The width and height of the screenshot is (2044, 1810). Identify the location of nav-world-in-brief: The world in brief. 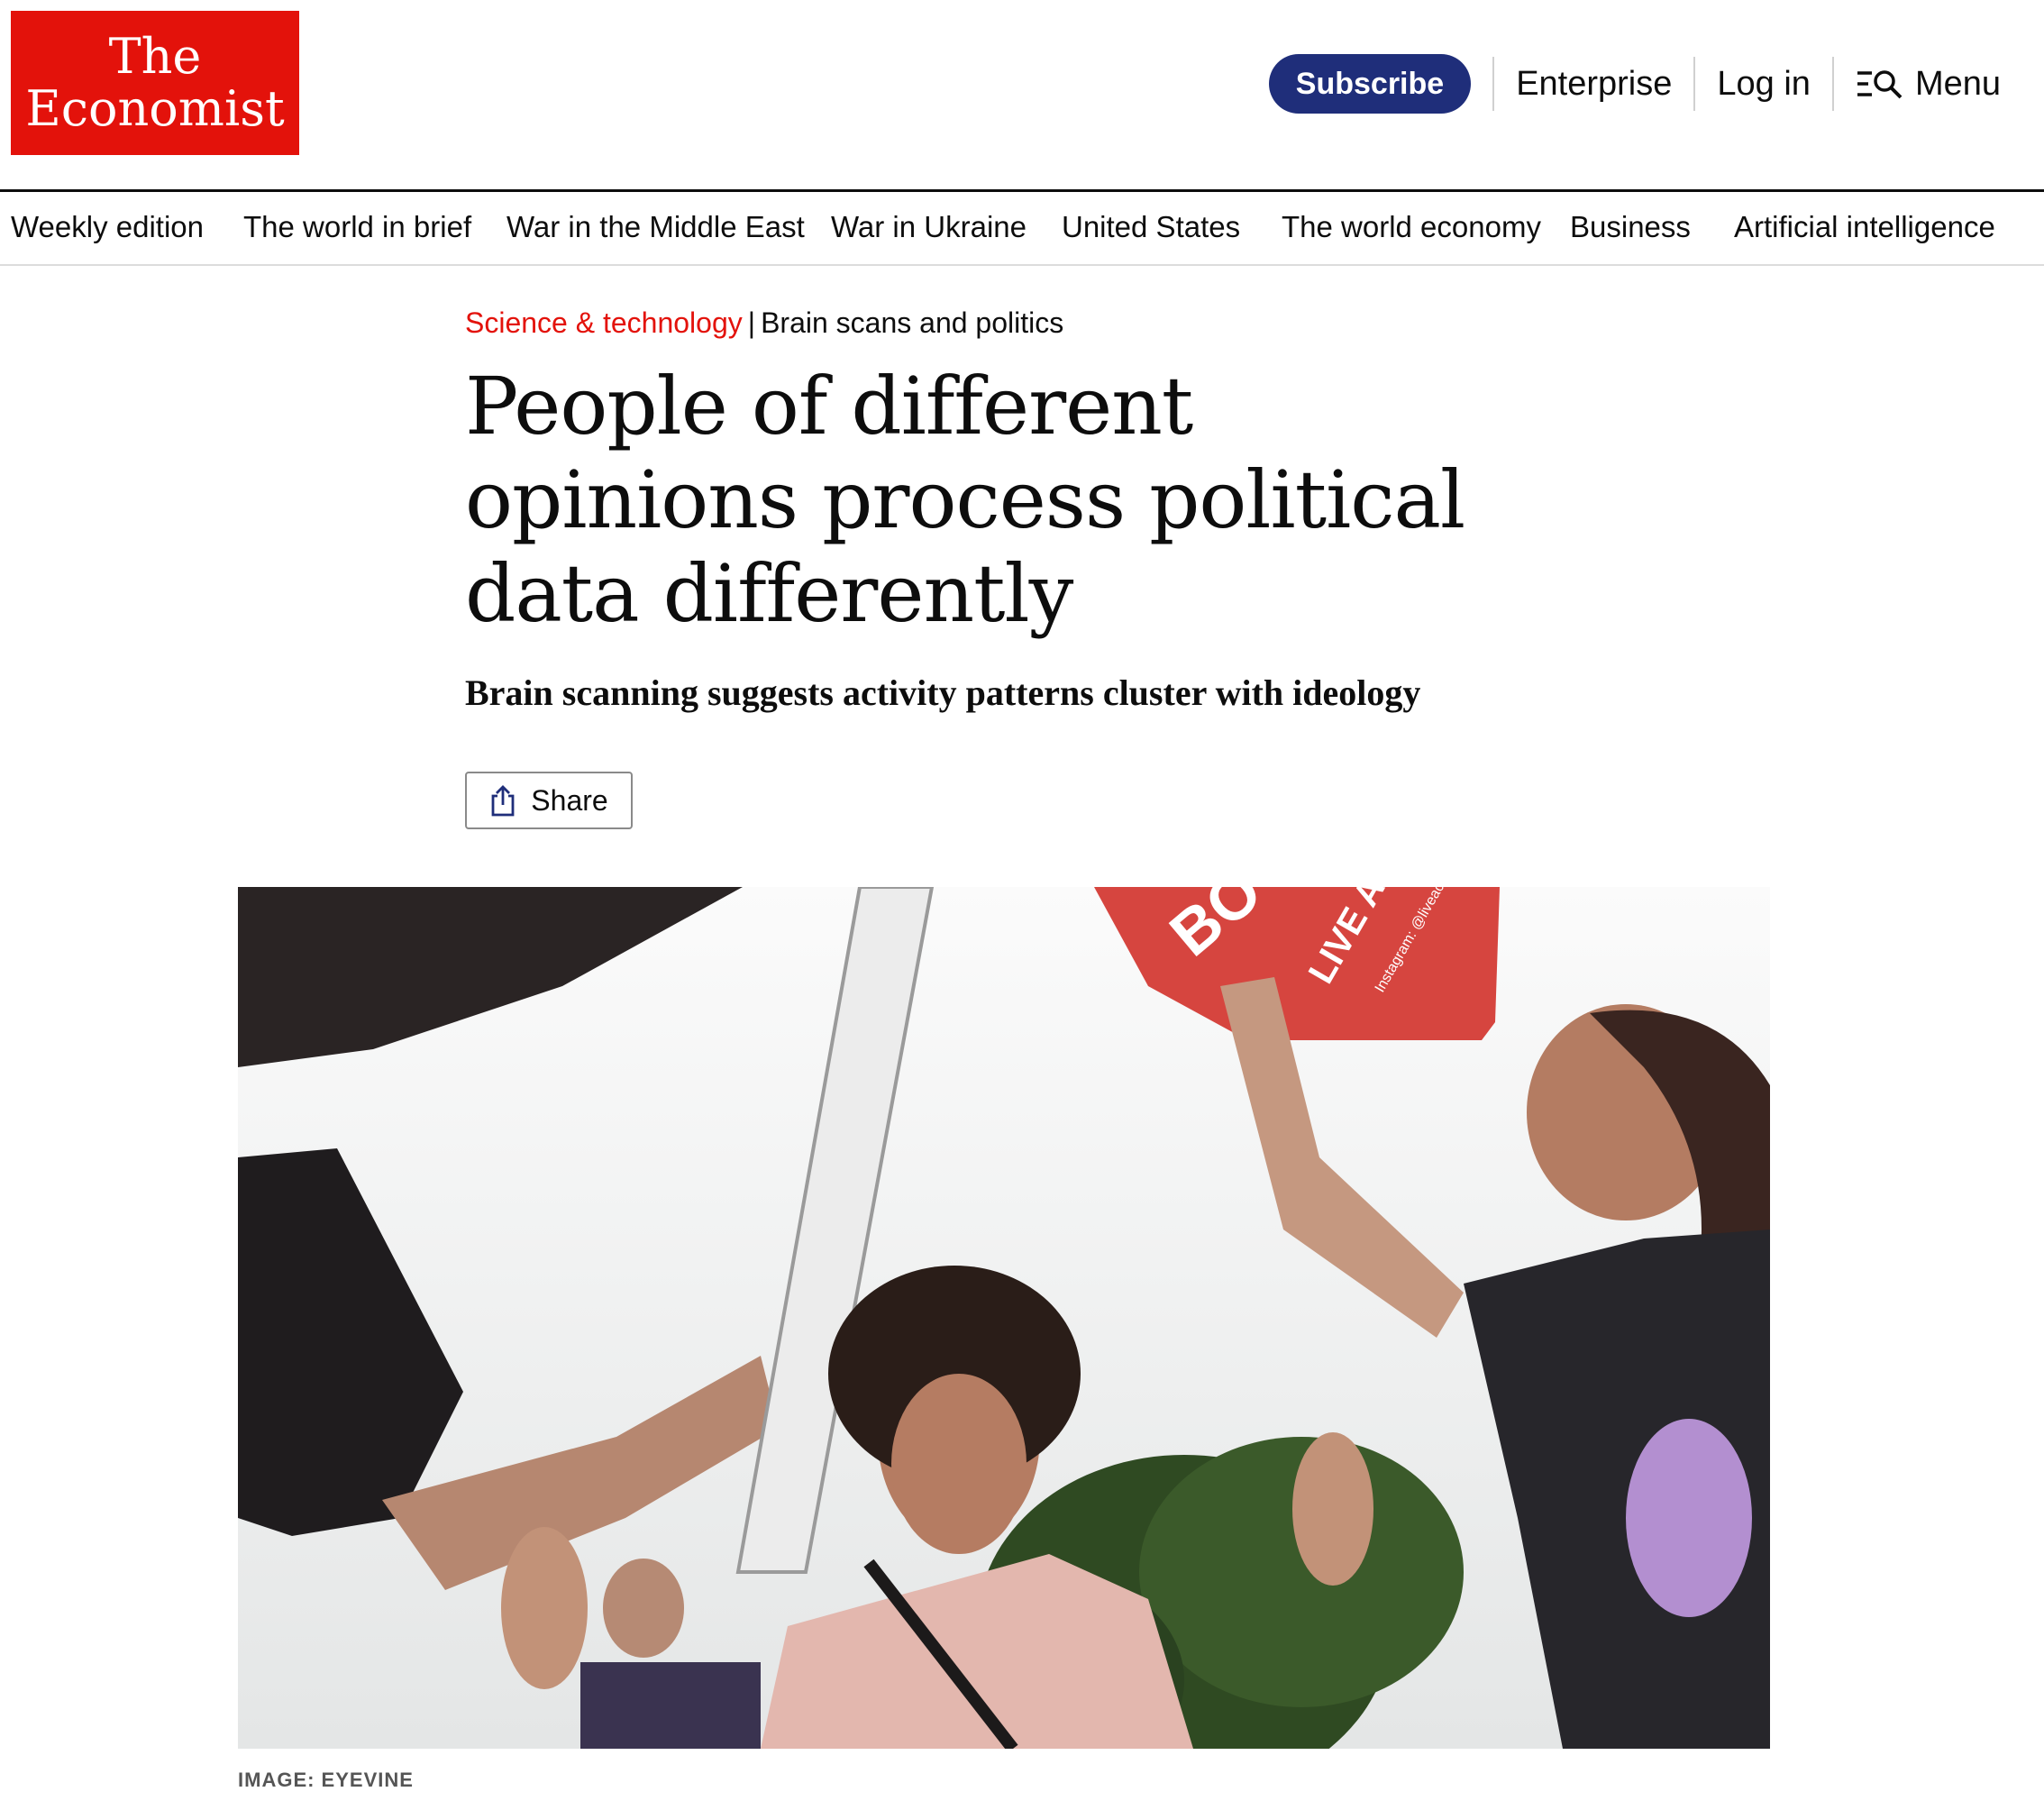
(357, 227).